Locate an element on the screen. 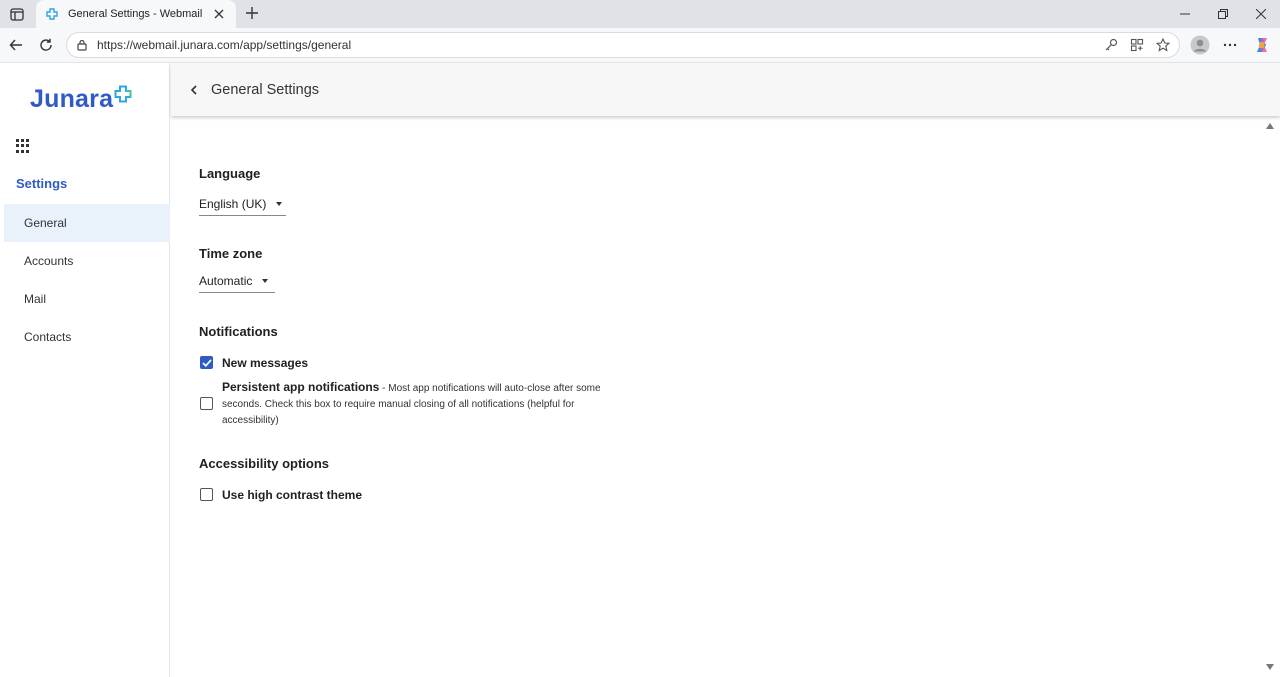 This screenshot has width=1280, height=677. language-select: English (UK) is located at coordinates (242, 204).